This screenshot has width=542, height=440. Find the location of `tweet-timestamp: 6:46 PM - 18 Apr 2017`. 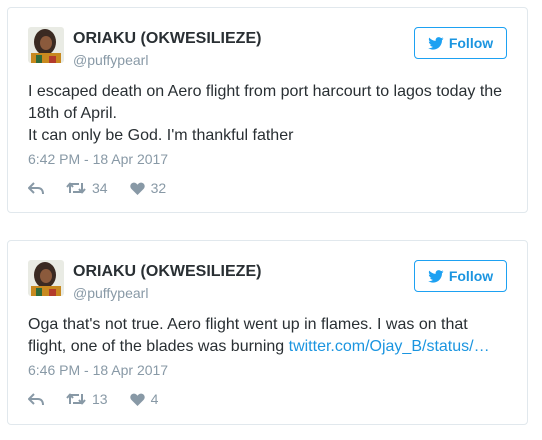

tweet-timestamp: 6:46 PM - 18 Apr 2017 is located at coordinates (98, 370).